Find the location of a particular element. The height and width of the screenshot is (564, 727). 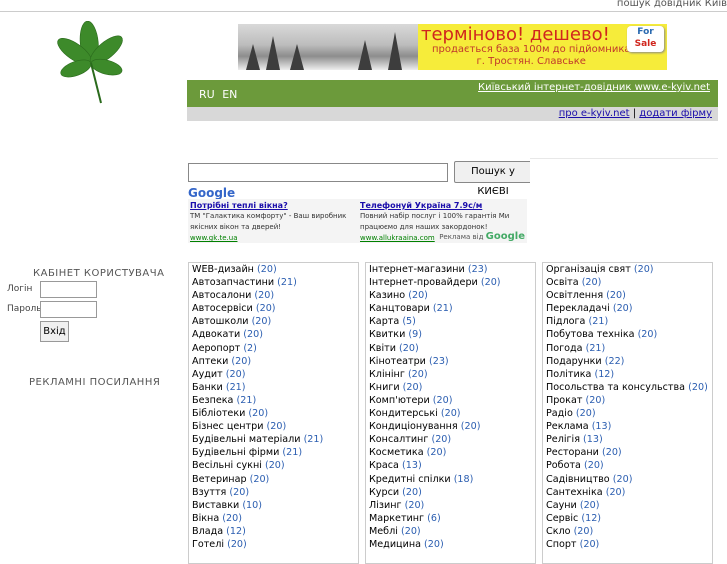

ads-google-brand: Google is located at coordinates (505, 236).